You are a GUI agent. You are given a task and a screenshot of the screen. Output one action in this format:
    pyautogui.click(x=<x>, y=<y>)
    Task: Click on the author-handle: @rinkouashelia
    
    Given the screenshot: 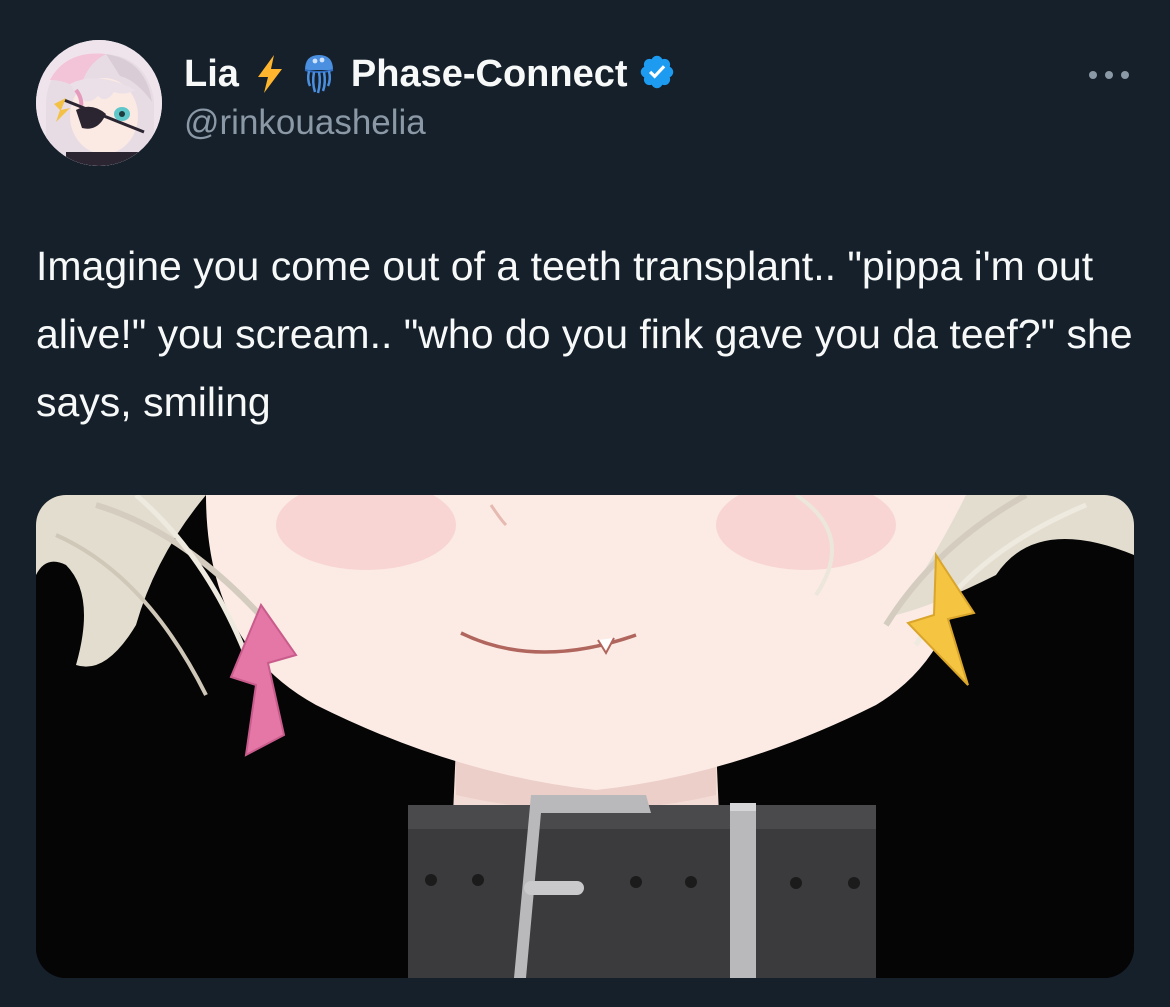 What is the action you would take?
    pyautogui.click(x=305, y=123)
    